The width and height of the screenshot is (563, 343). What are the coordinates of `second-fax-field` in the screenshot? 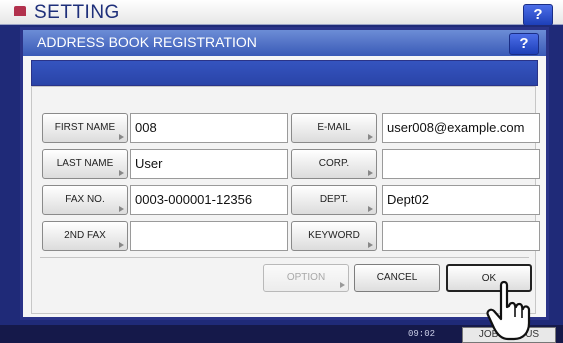 It's located at (209, 236).